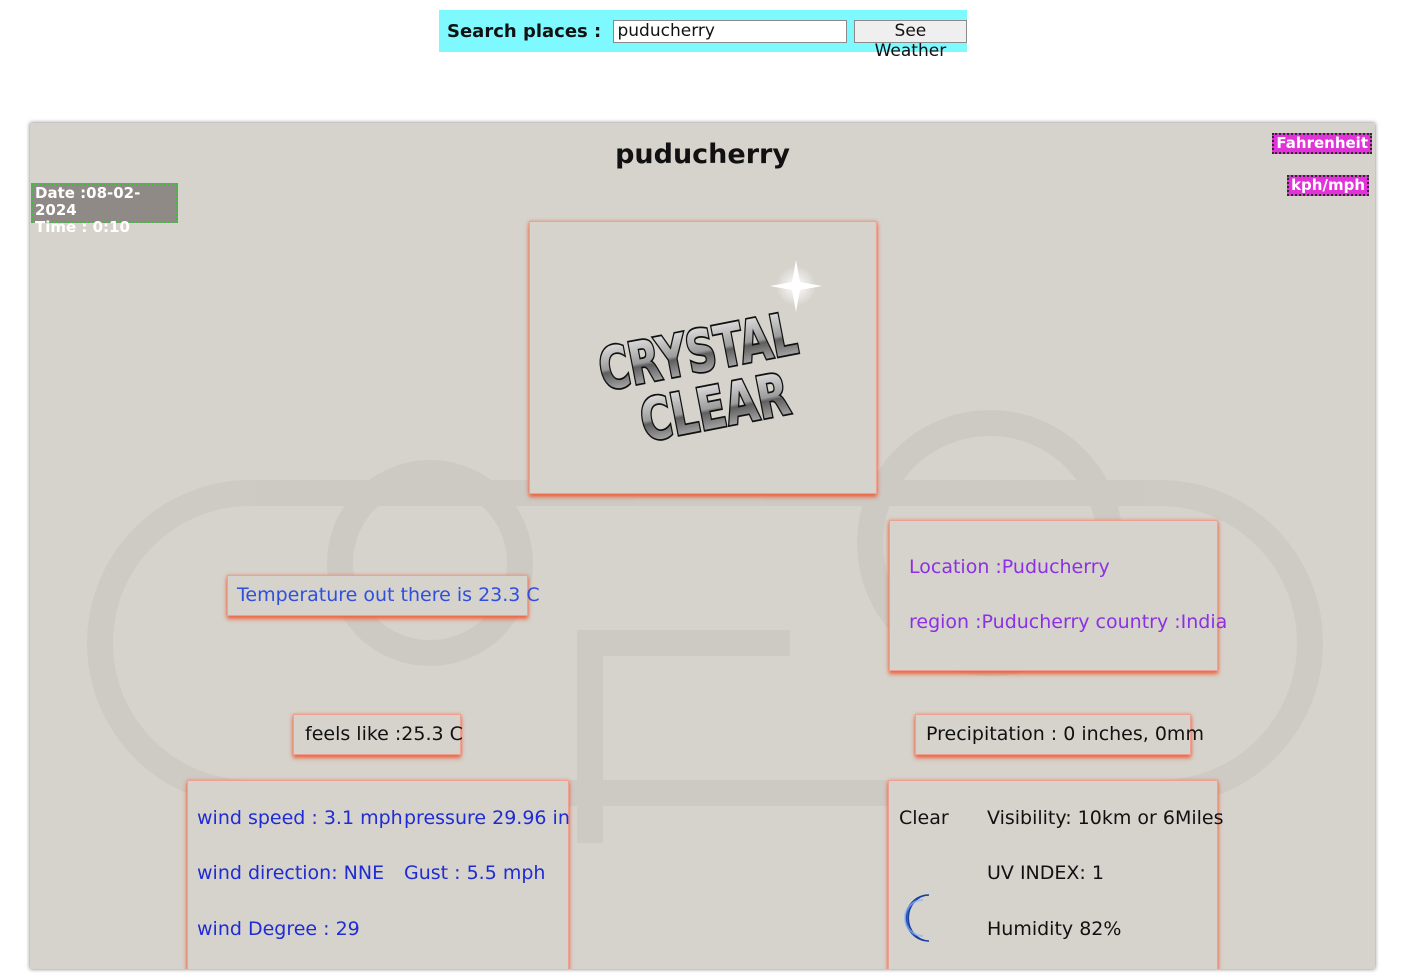 This screenshot has height=979, width=1416. Describe the element at coordinates (1009, 567) in the screenshot. I see `location-text: Location :Puducherry` at that location.